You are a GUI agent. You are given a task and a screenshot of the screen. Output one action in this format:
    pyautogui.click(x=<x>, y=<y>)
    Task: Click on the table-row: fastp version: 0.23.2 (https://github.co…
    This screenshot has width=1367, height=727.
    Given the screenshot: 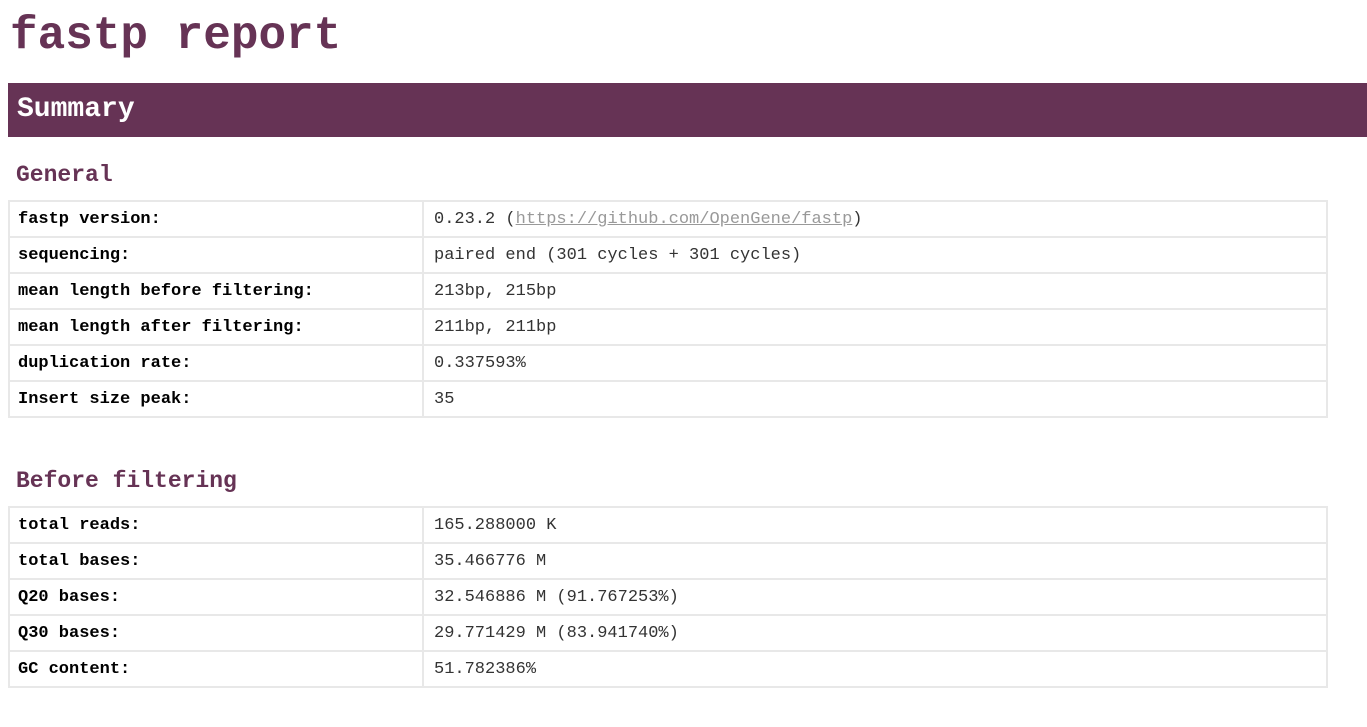 What is the action you would take?
    pyautogui.click(x=668, y=219)
    